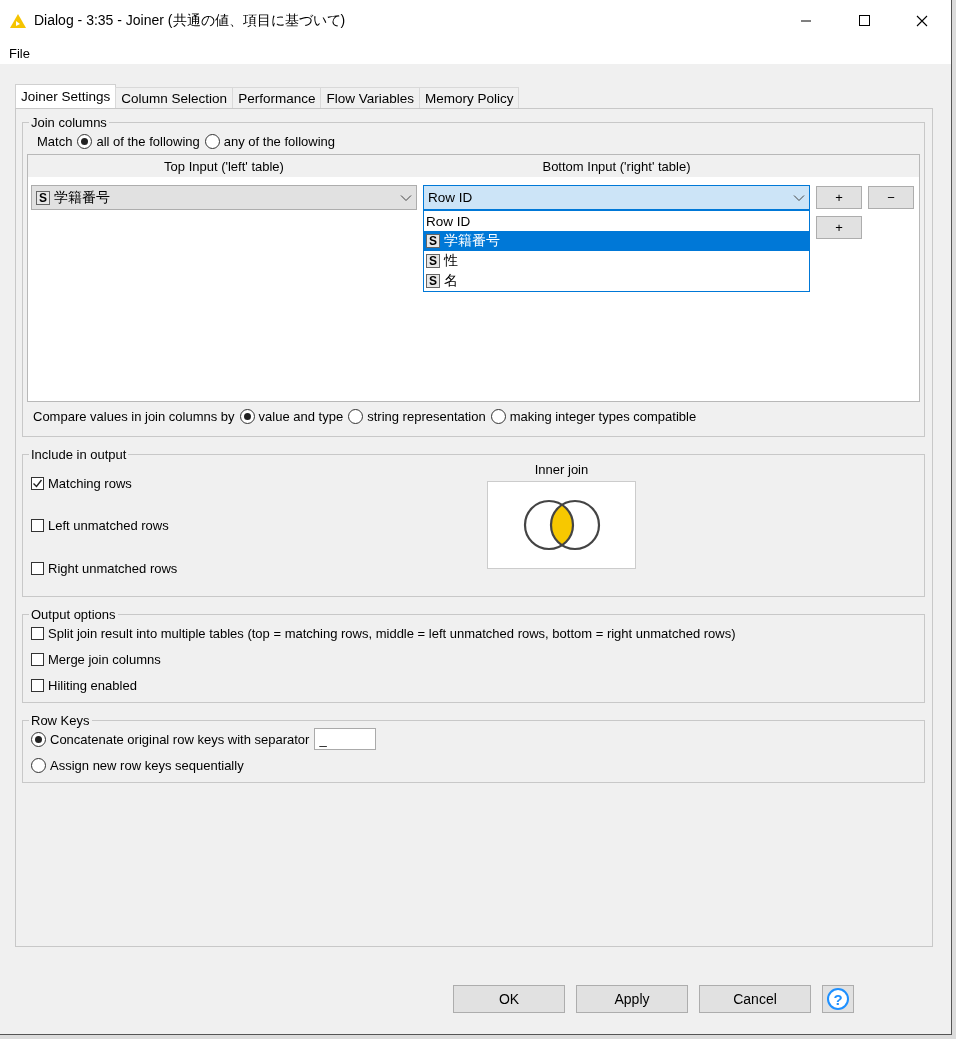 The width and height of the screenshot is (956, 1039). I want to click on tab: Joiner Settings, so click(66, 96).